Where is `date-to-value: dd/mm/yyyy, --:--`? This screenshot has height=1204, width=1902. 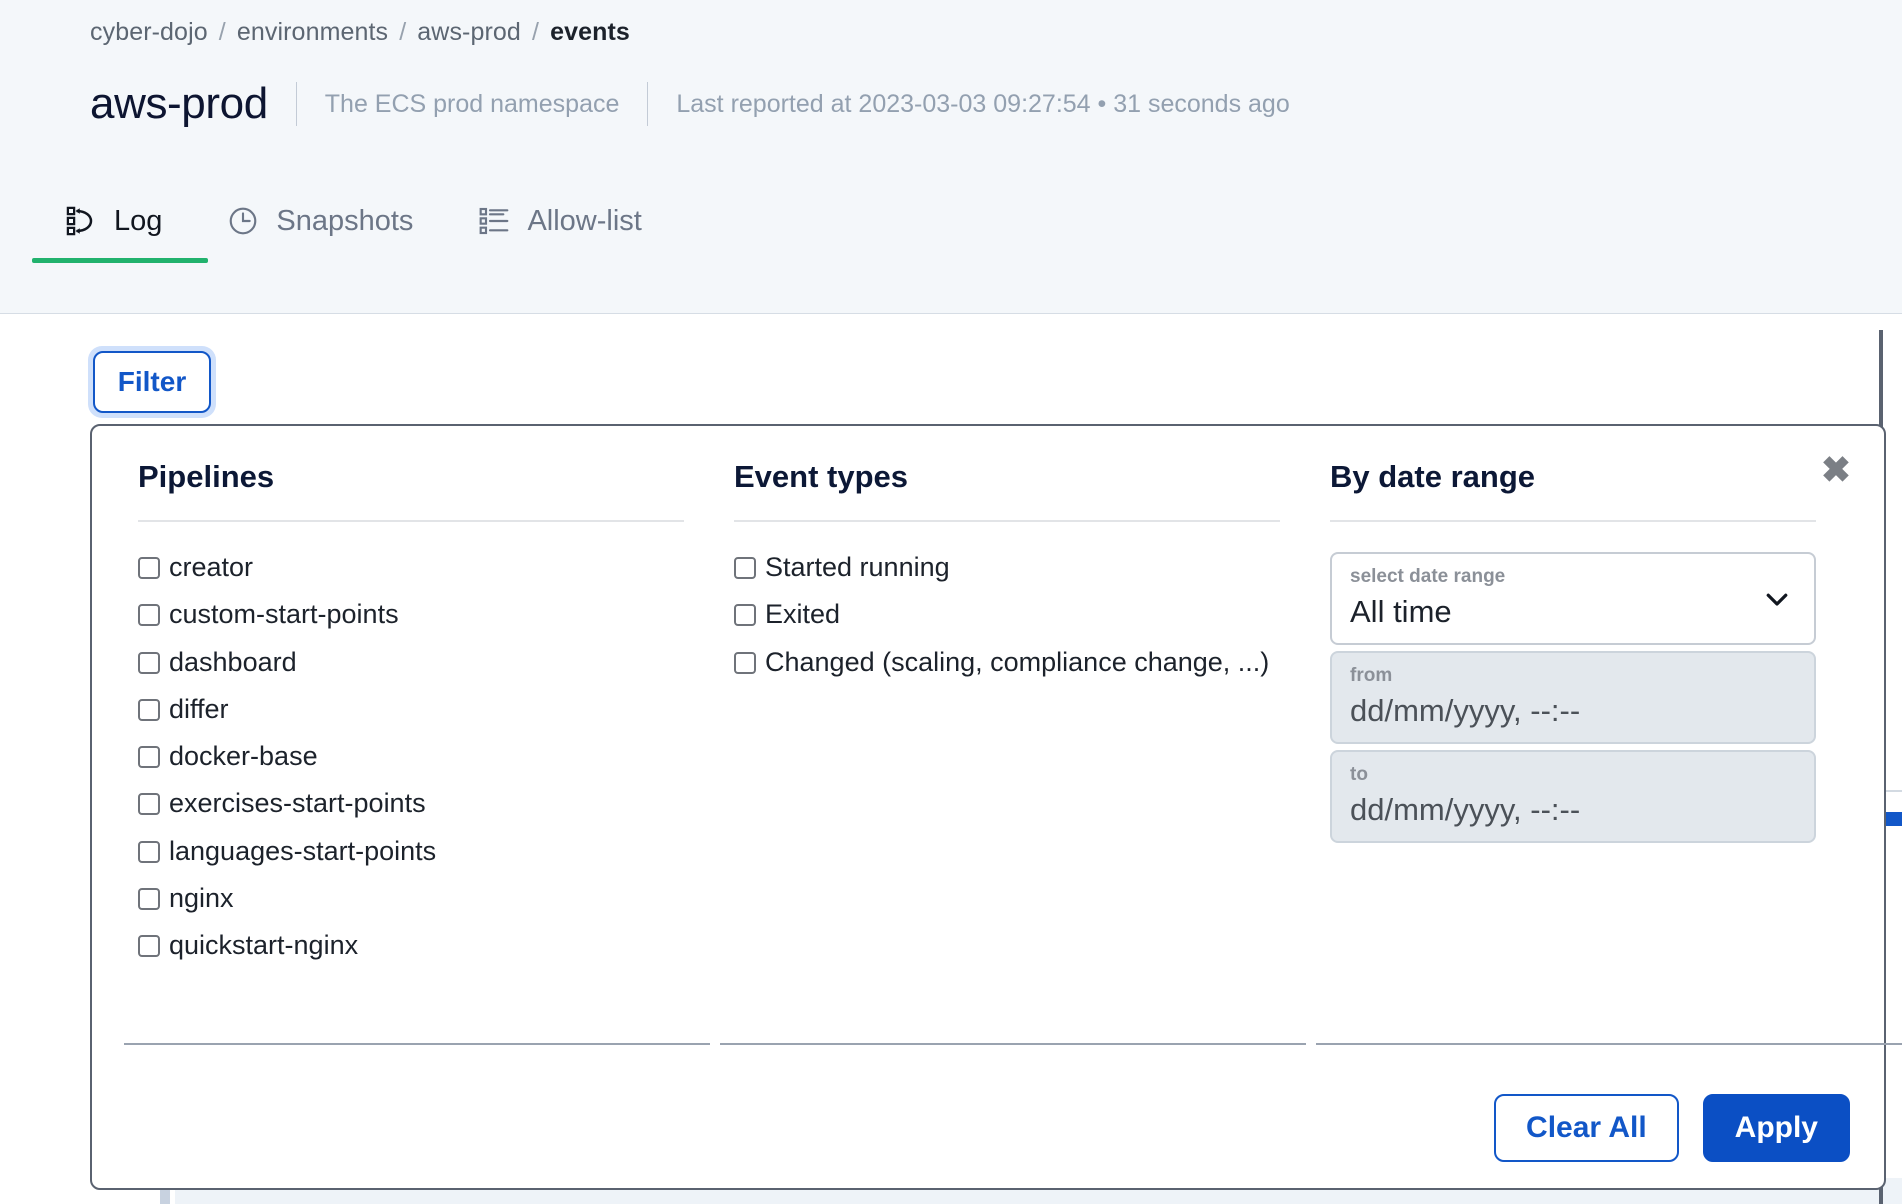
date-to-value: dd/mm/yyyy, --:-- is located at coordinates (1465, 809).